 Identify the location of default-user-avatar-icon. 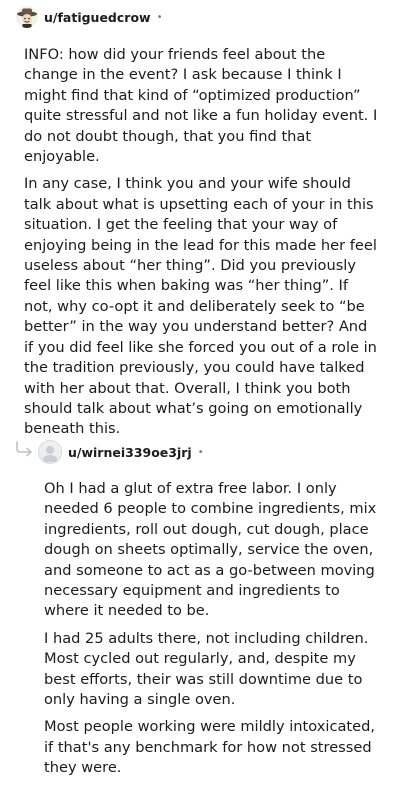
(50, 452).